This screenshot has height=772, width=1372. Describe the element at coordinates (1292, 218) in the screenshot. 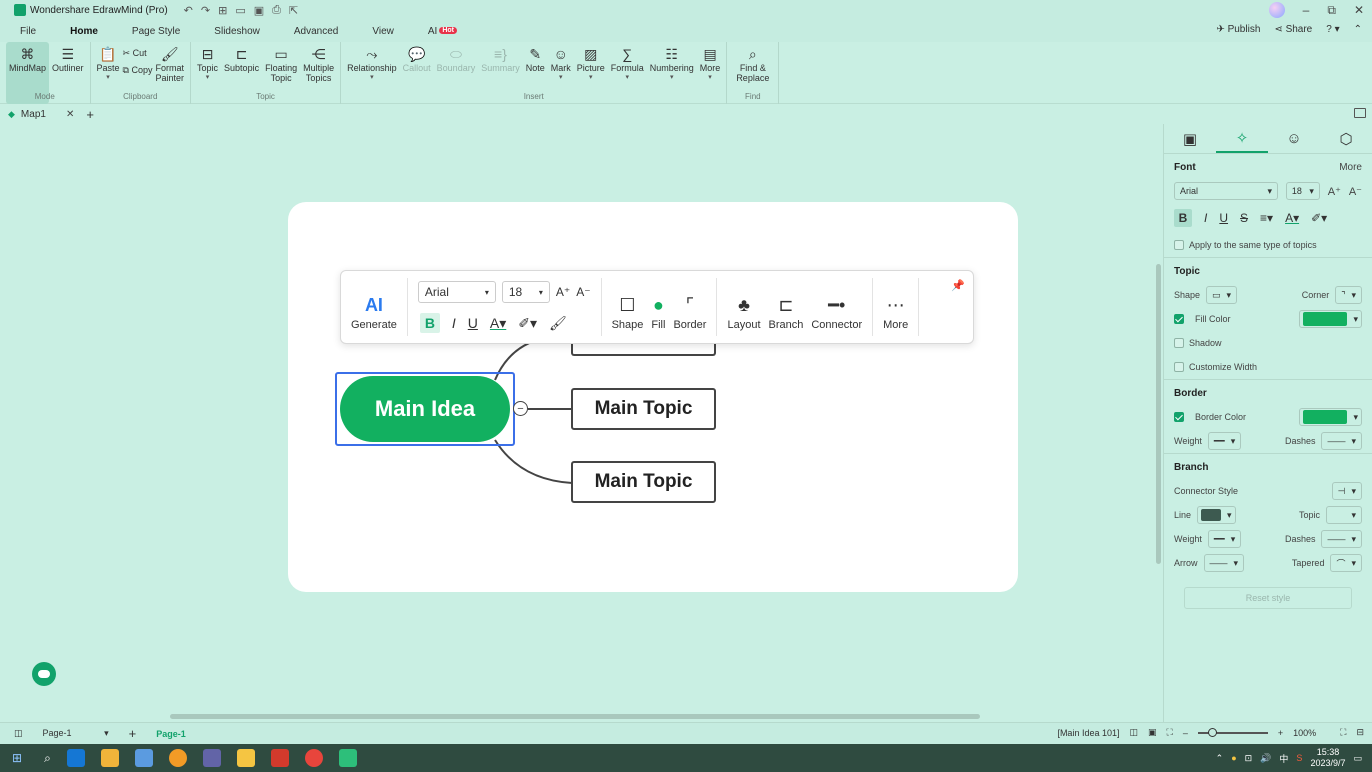

I see `panel-font-color-button: A▾` at that location.